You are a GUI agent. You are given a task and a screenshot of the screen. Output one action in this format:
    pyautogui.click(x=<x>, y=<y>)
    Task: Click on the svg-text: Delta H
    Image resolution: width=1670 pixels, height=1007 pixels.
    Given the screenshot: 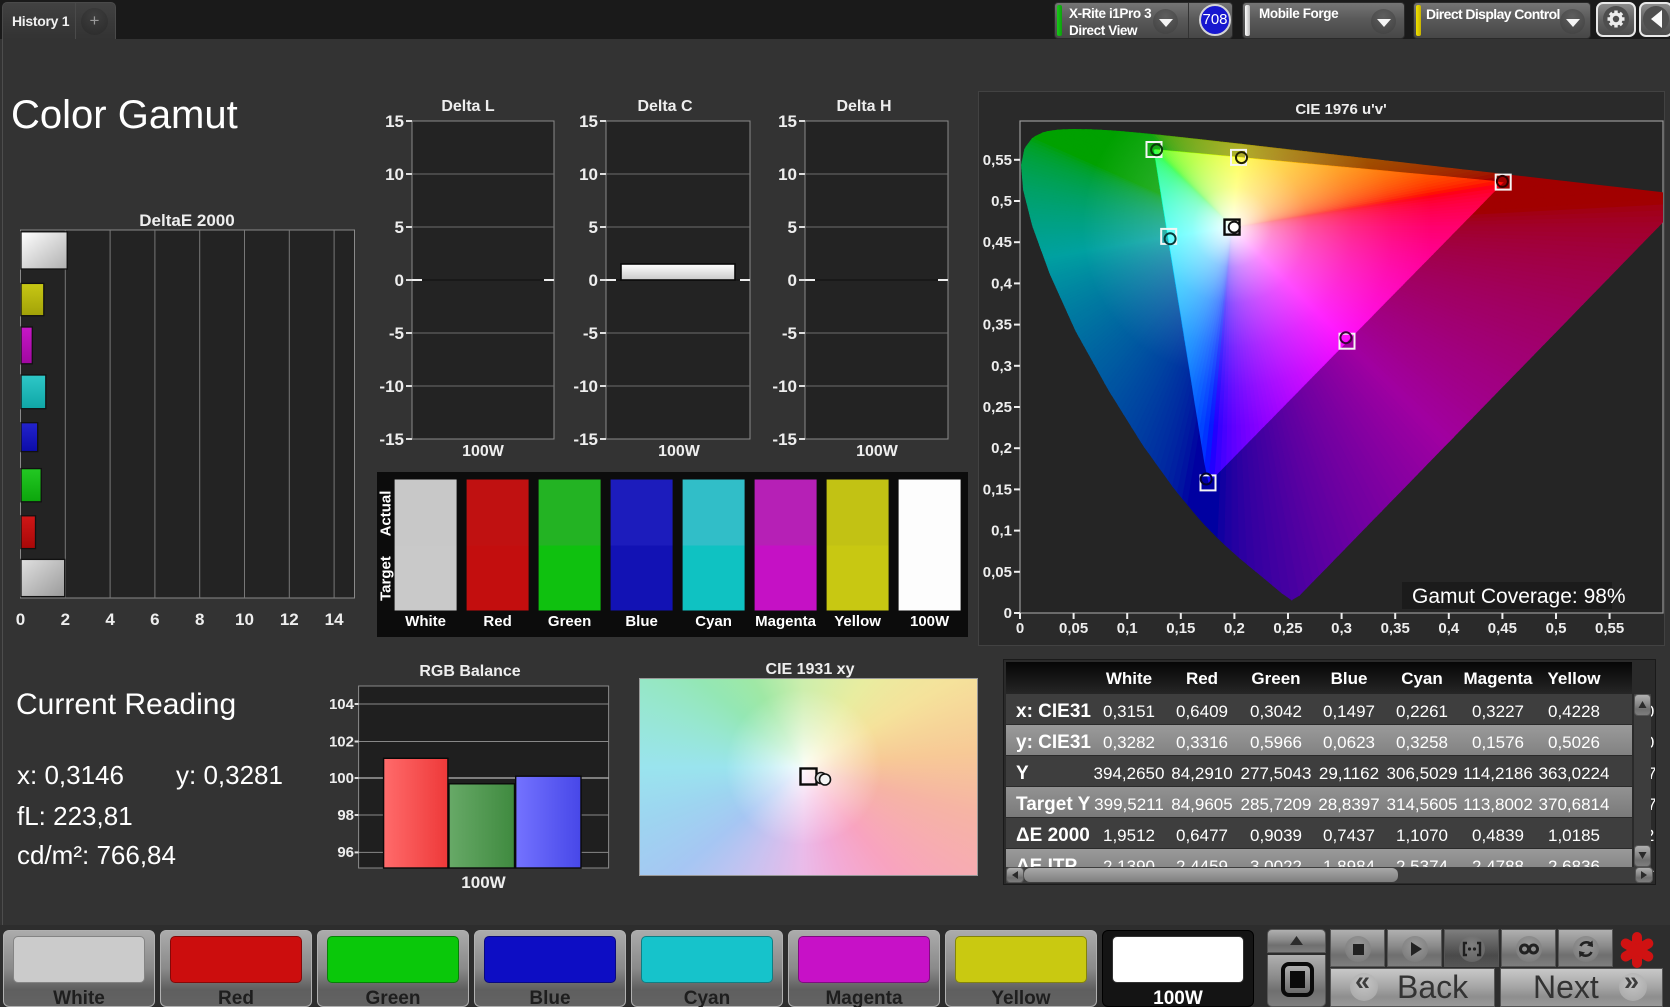 What is the action you would take?
    pyautogui.click(x=863, y=106)
    